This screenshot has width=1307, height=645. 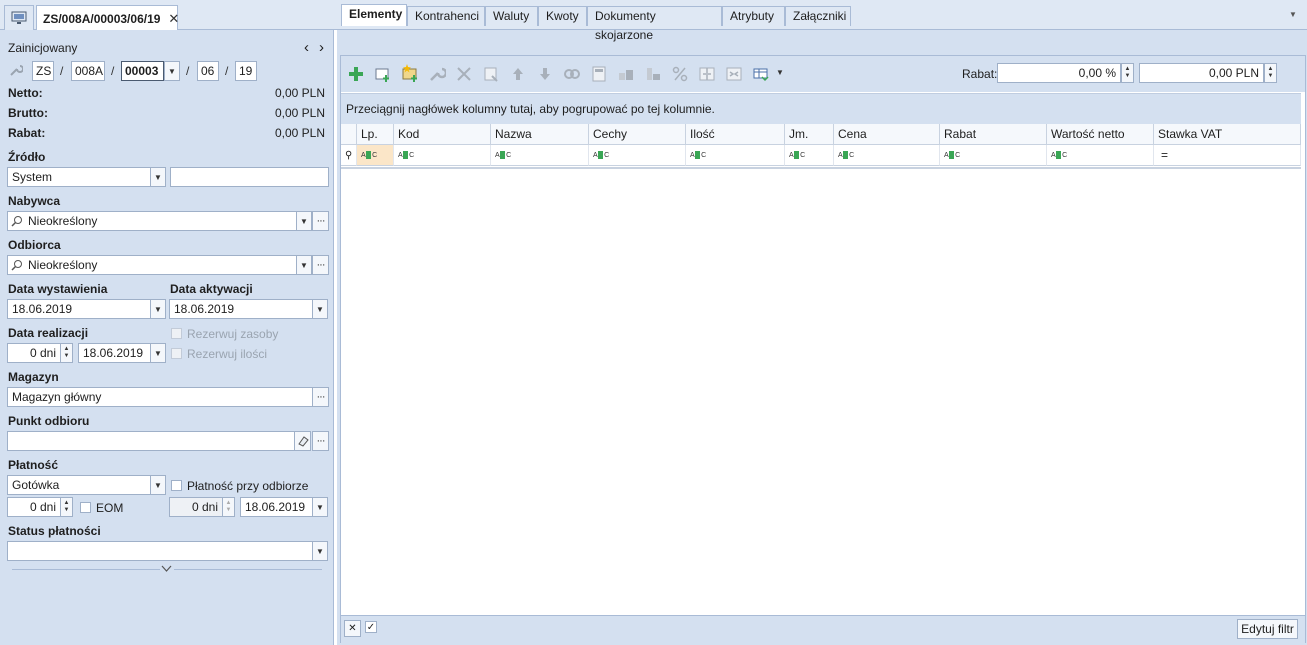 I want to click on rabat-percent-field: 0,00 %, so click(x=1059, y=73).